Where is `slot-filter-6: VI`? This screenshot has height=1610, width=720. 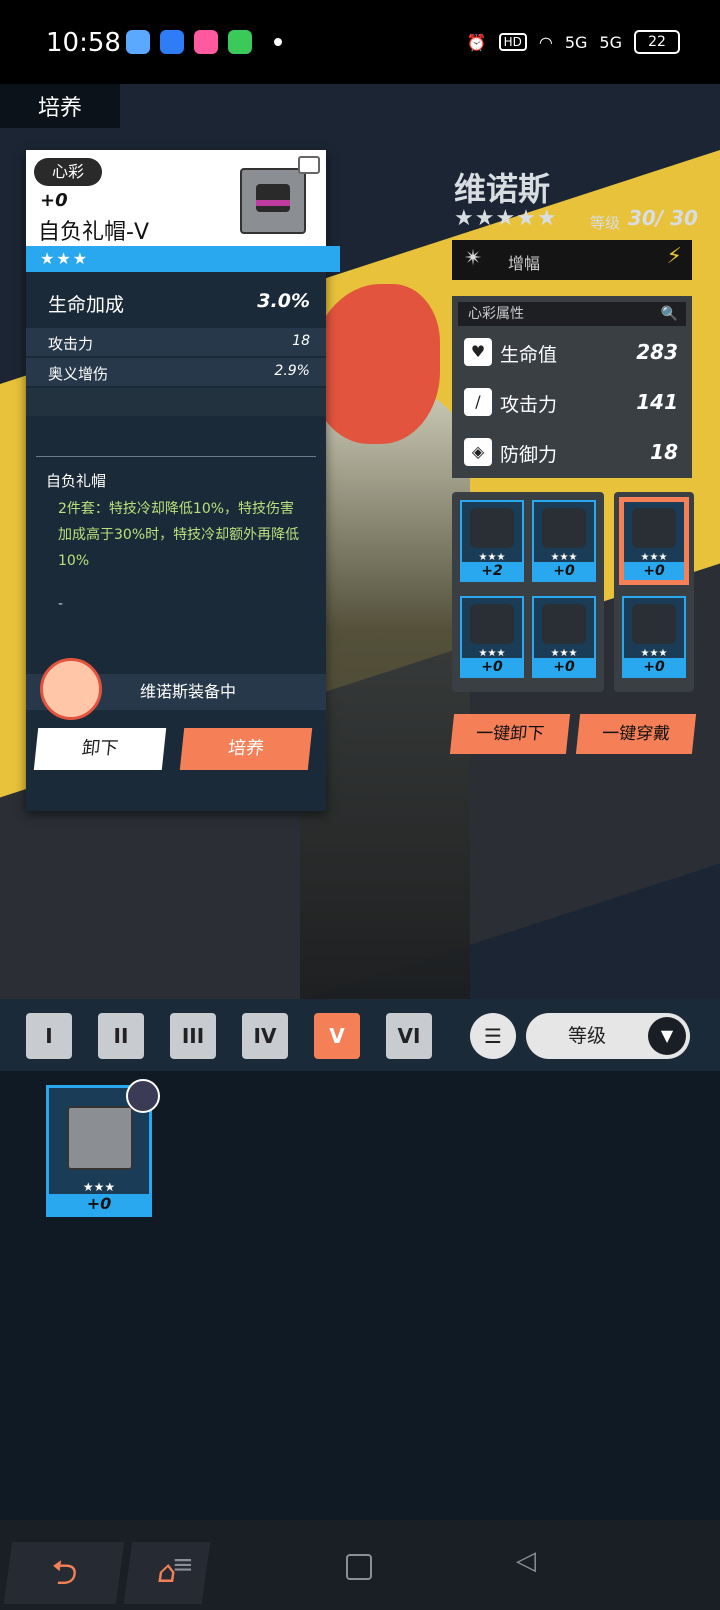 slot-filter-6: VI is located at coordinates (409, 1036).